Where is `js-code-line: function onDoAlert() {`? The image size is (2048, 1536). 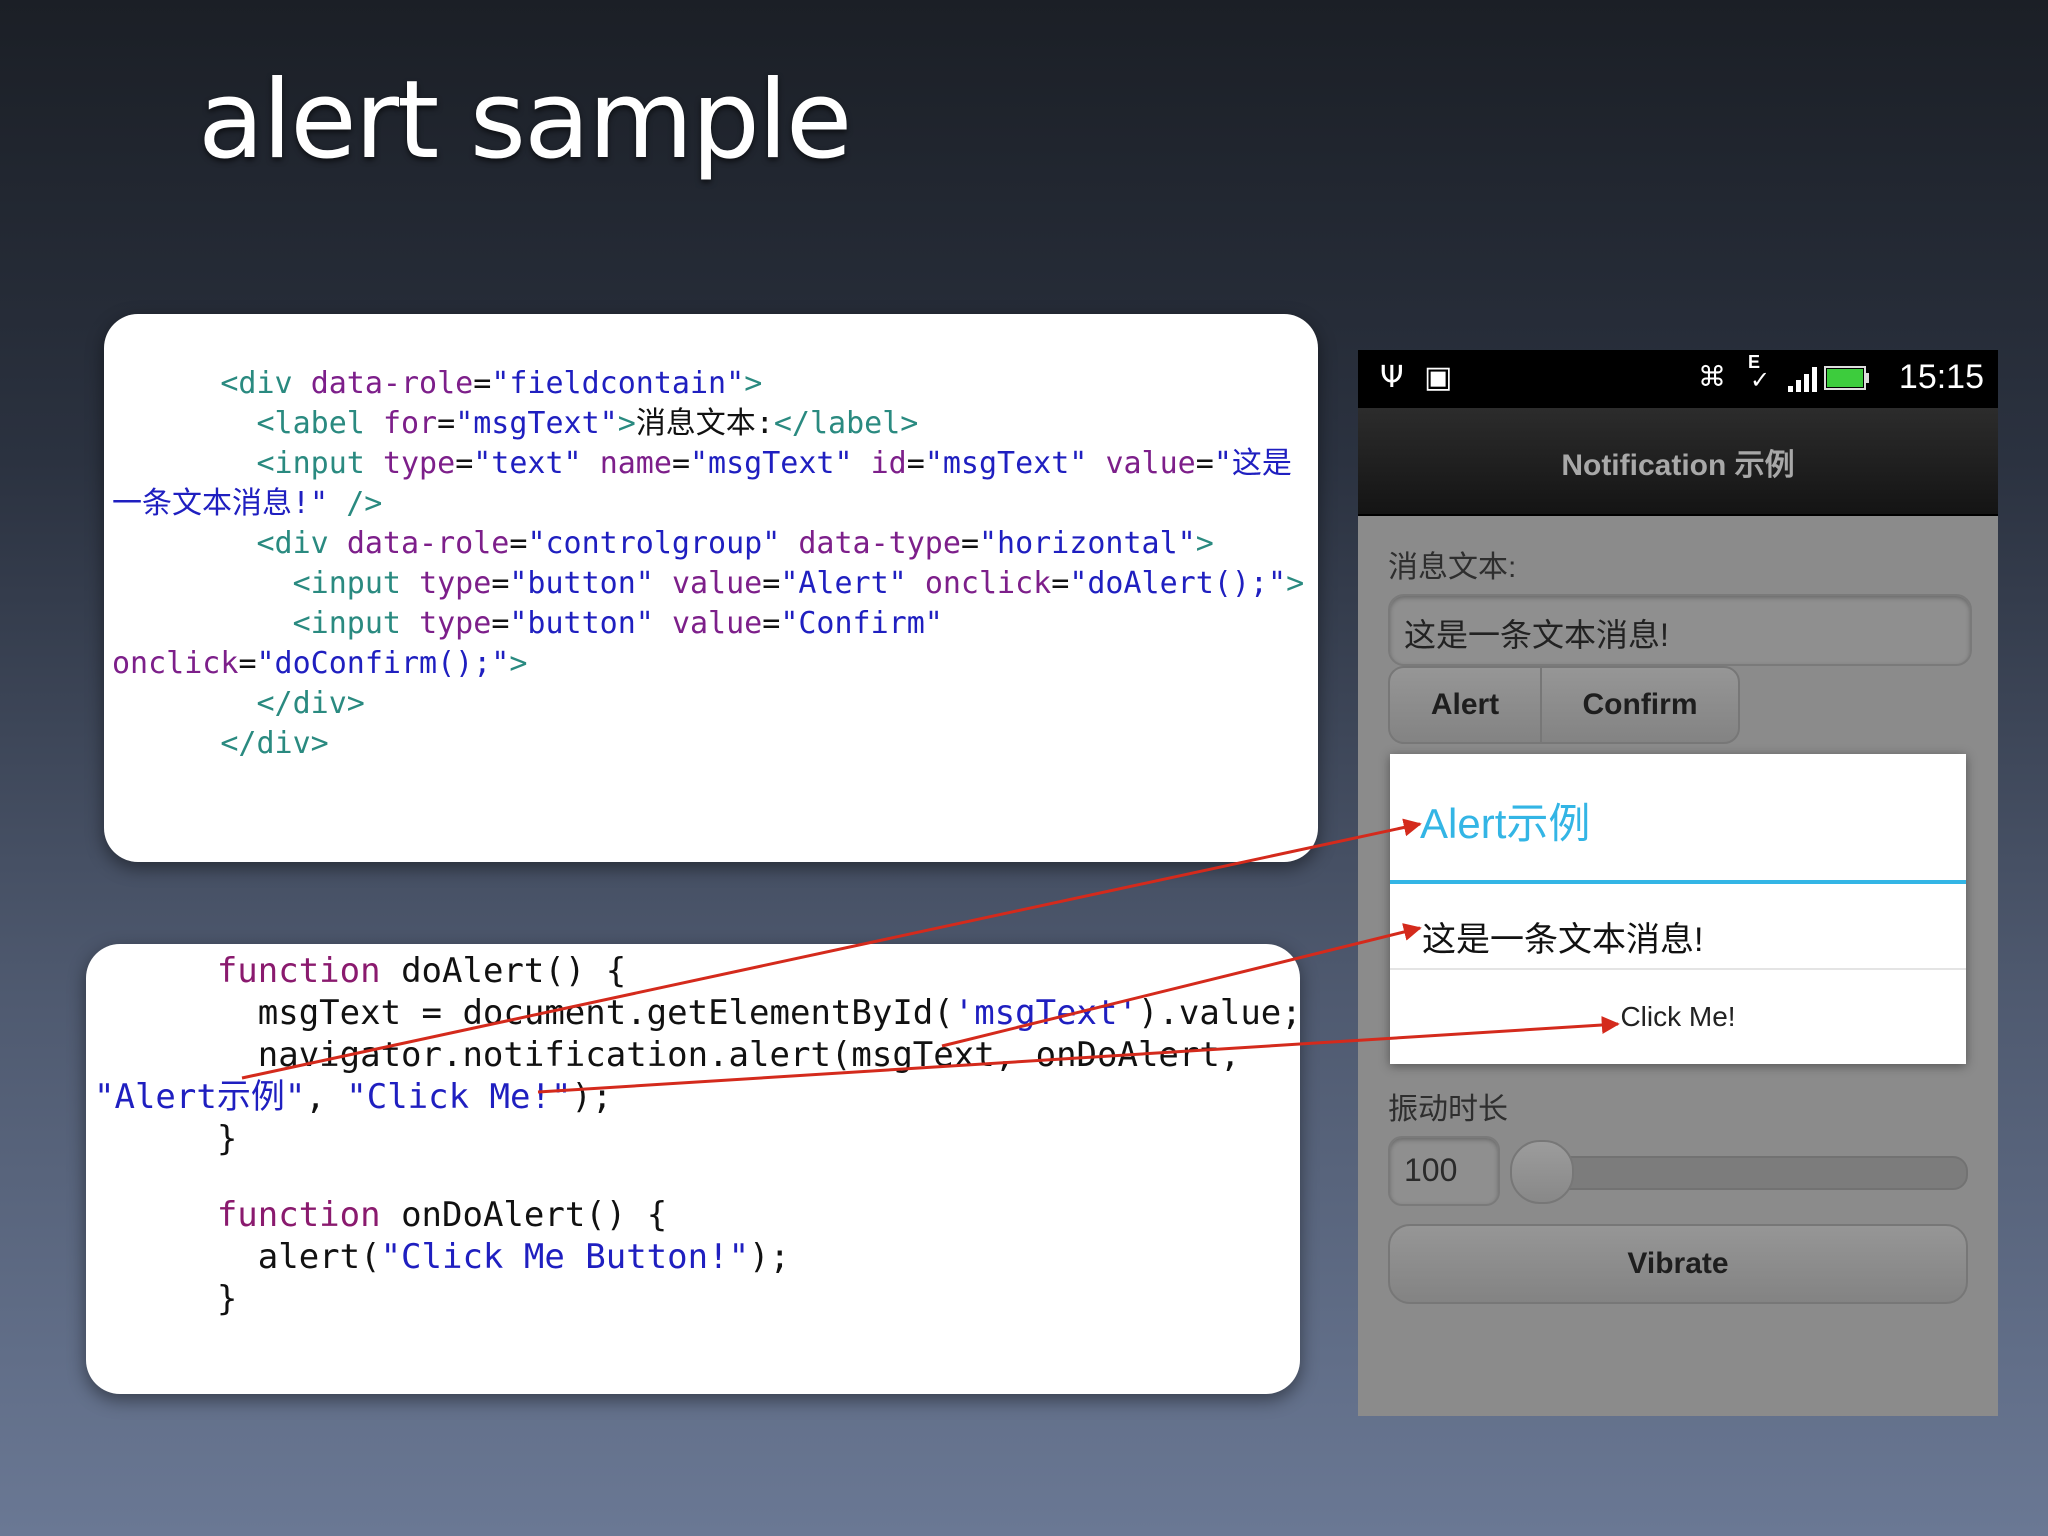
js-code-line: function onDoAlert() { is located at coordinates (698, 1215).